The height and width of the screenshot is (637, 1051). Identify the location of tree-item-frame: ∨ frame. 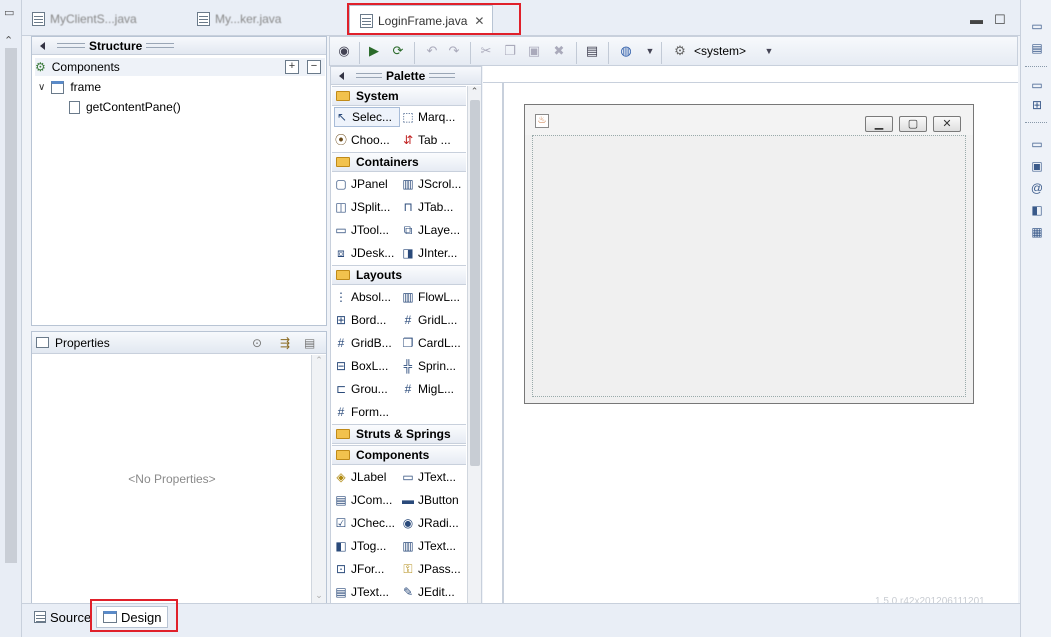
(69, 87).